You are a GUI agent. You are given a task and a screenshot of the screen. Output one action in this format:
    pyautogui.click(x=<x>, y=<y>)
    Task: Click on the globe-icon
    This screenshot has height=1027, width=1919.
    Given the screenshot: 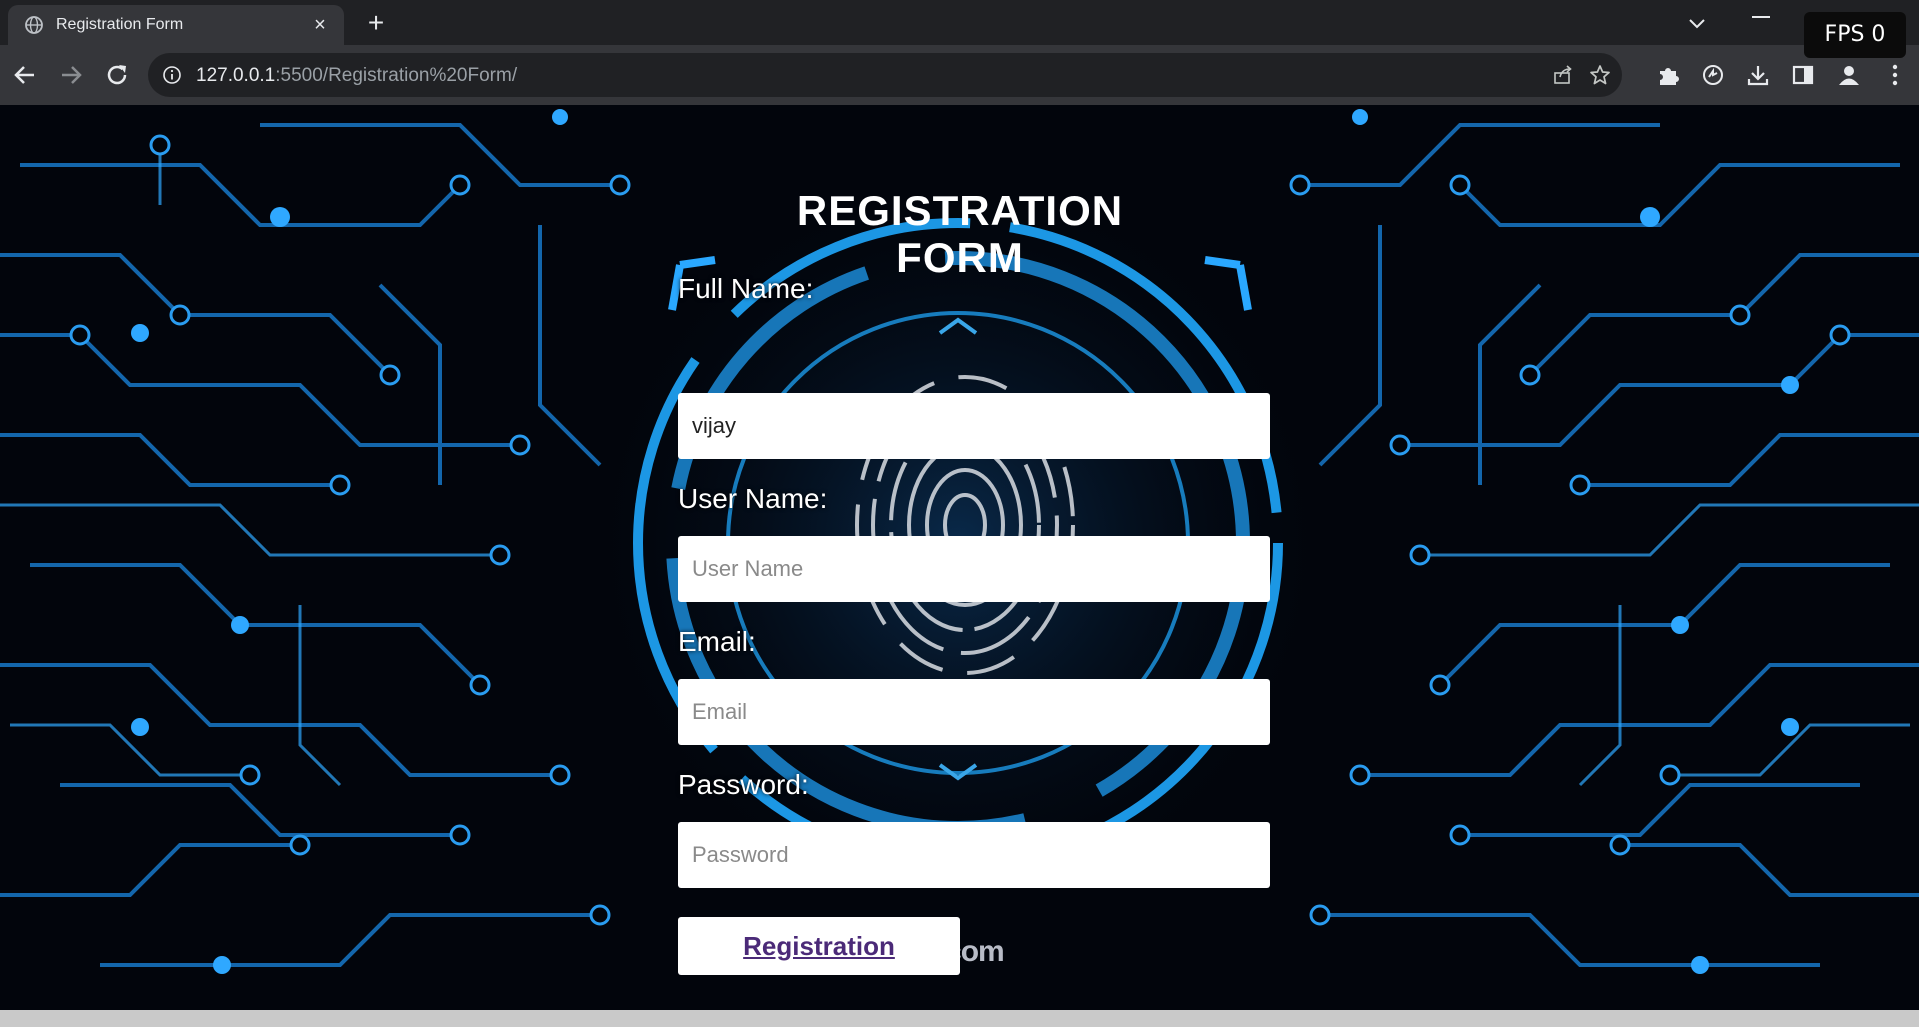 What is the action you would take?
    pyautogui.click(x=34, y=25)
    